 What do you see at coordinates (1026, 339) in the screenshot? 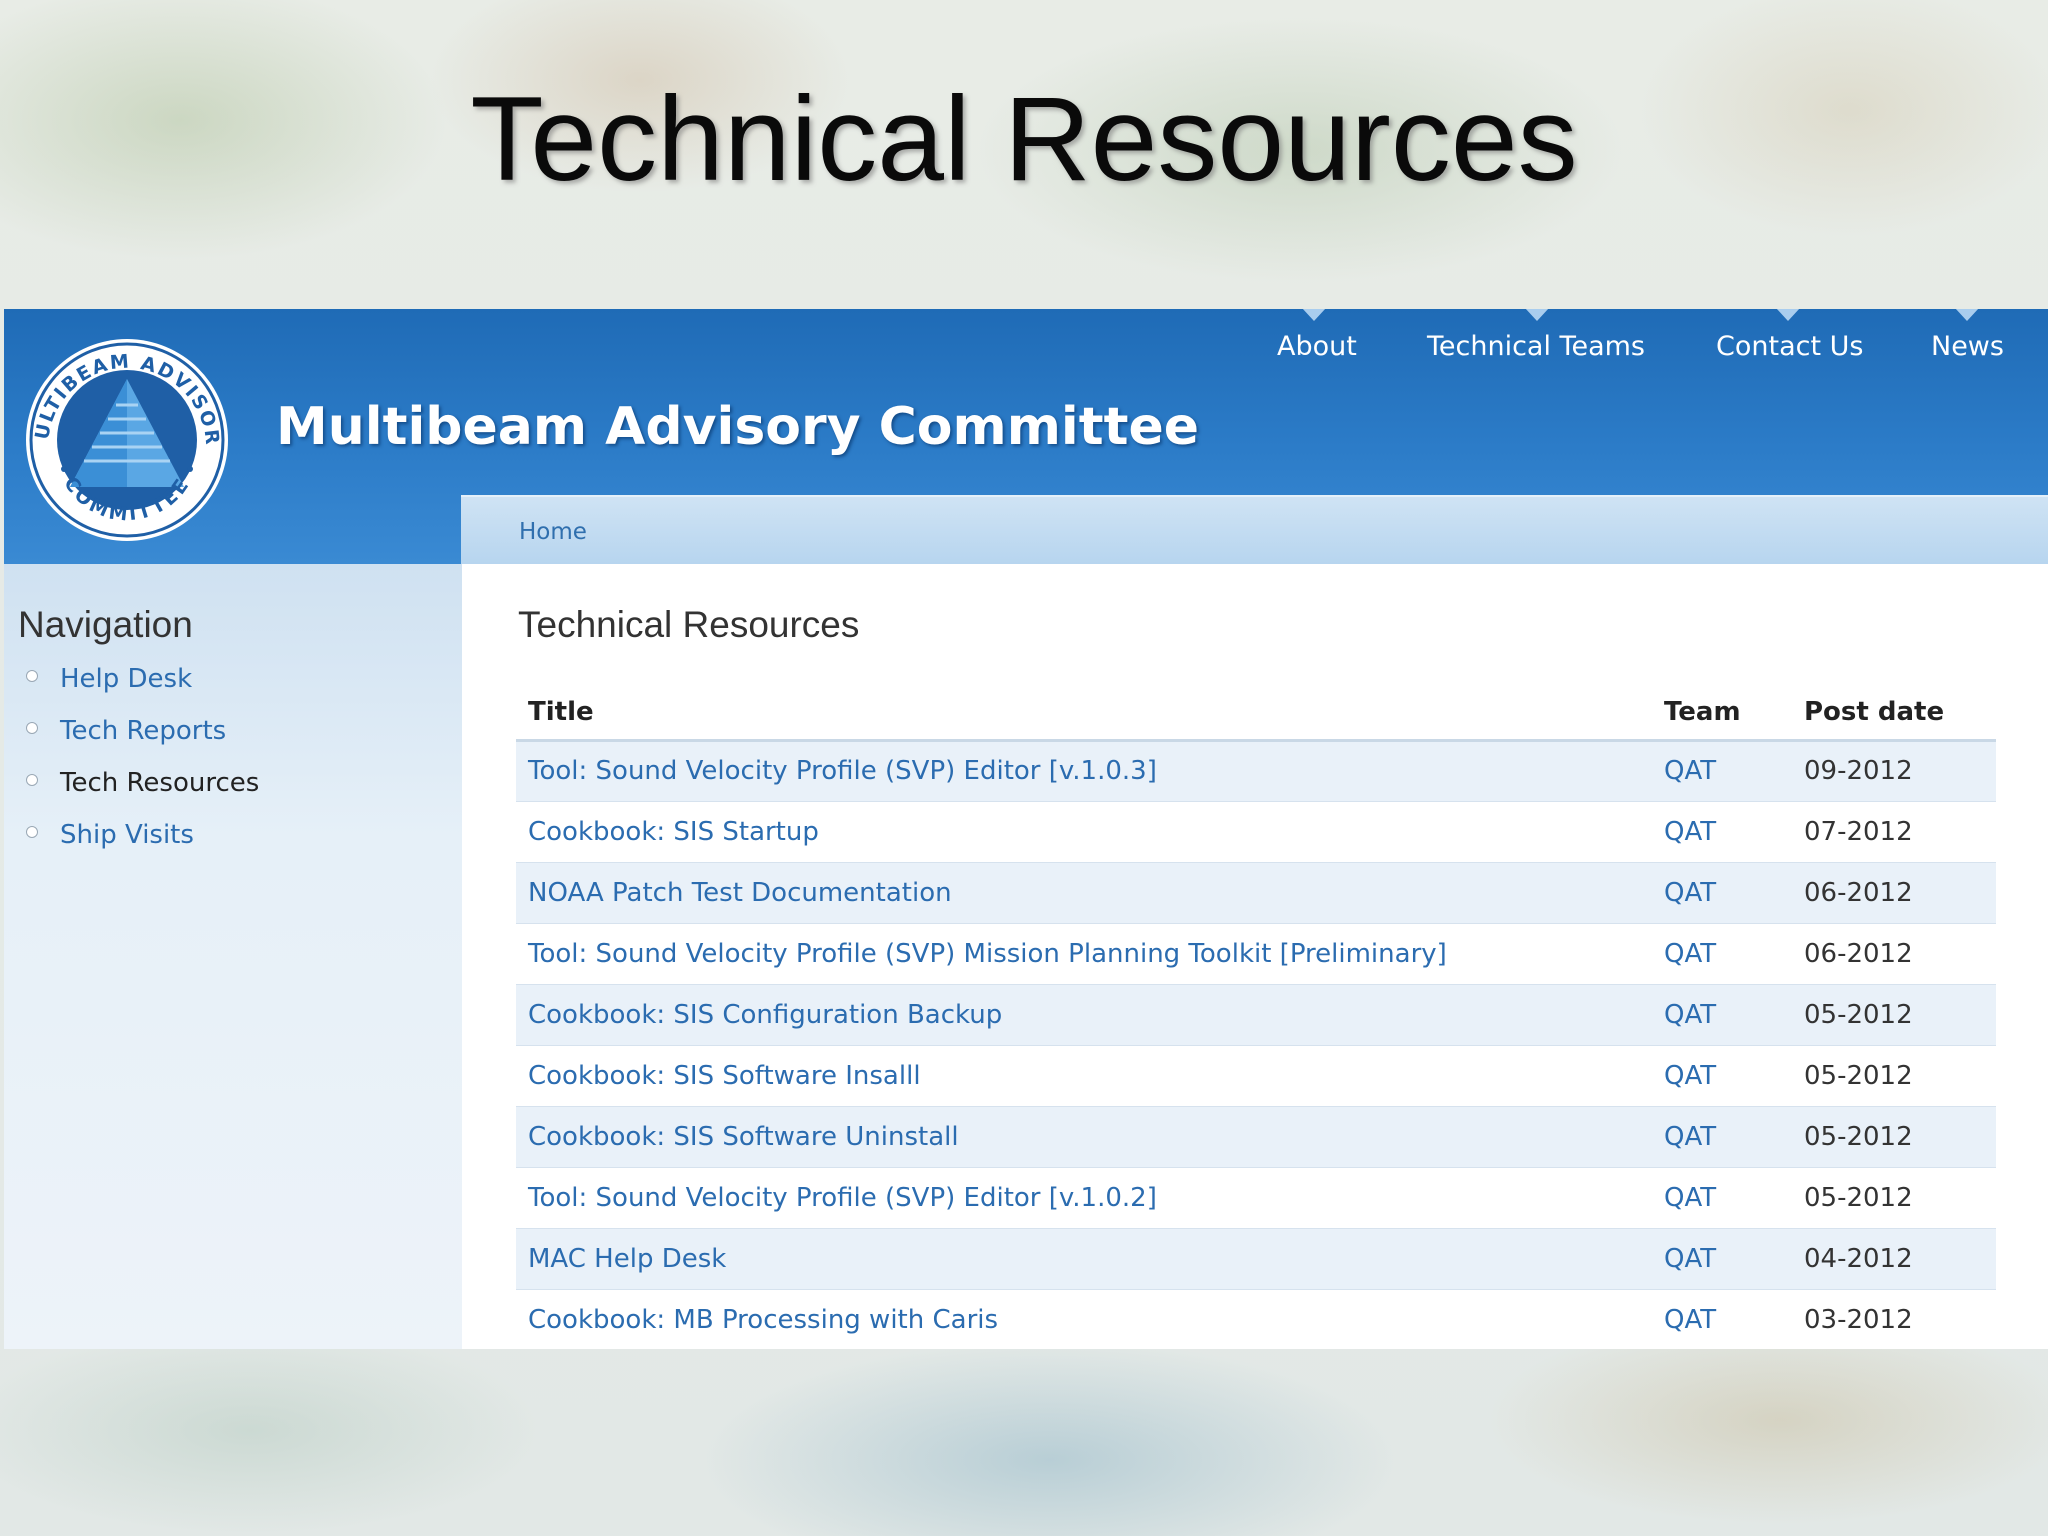
I see `top-navigation: About Technical Teams Contact Us News` at bounding box center [1026, 339].